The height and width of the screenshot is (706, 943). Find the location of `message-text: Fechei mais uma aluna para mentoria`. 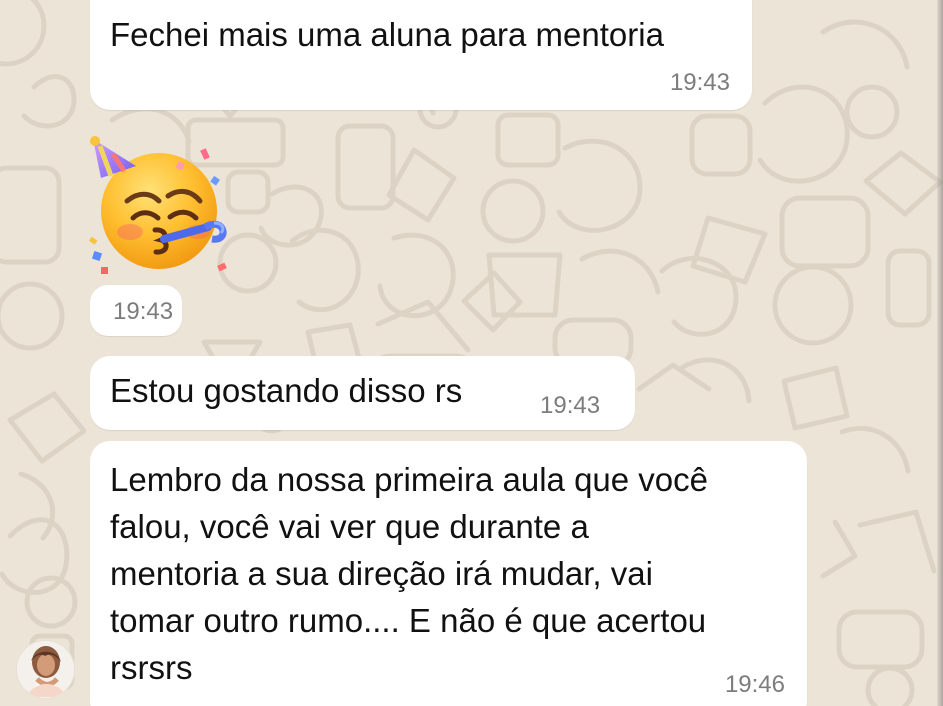

message-text: Fechei mais uma aluna para mentoria is located at coordinates (387, 34).